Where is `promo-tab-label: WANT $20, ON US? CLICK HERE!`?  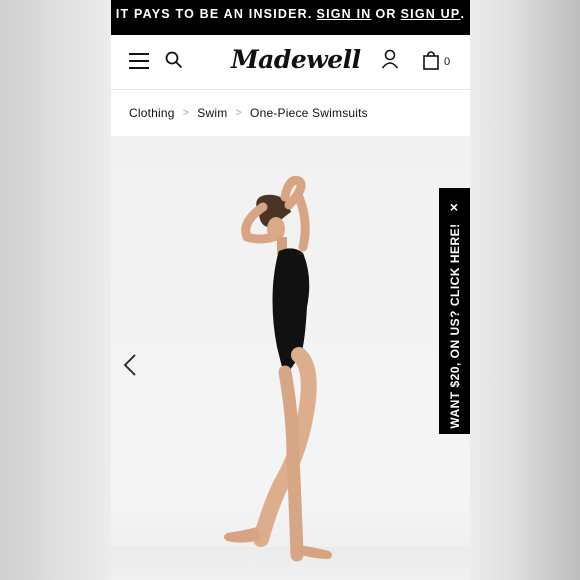 promo-tab-label: WANT $20, ON US? CLICK HERE! is located at coordinates (455, 325).